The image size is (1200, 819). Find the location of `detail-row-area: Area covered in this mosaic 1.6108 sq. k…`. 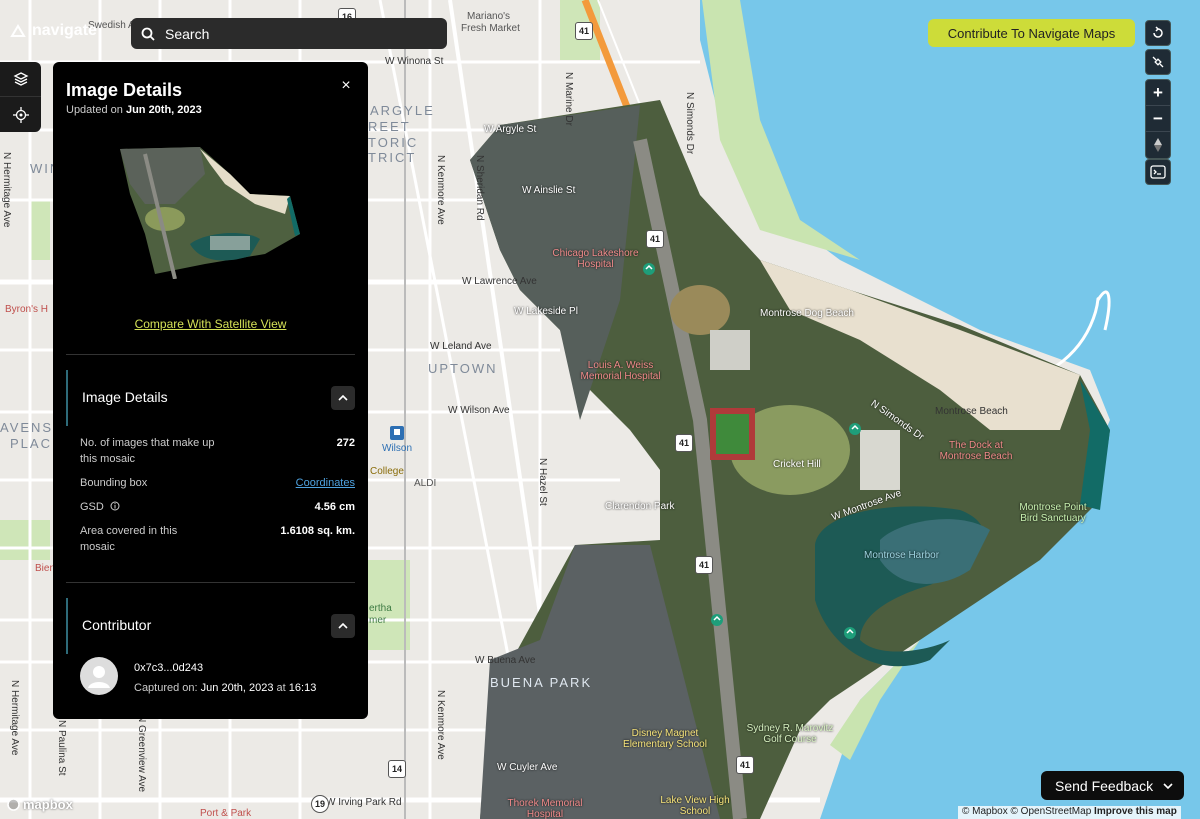

detail-row-area: Area covered in this mosaic 1.6108 sq. k… is located at coordinates (217, 539).